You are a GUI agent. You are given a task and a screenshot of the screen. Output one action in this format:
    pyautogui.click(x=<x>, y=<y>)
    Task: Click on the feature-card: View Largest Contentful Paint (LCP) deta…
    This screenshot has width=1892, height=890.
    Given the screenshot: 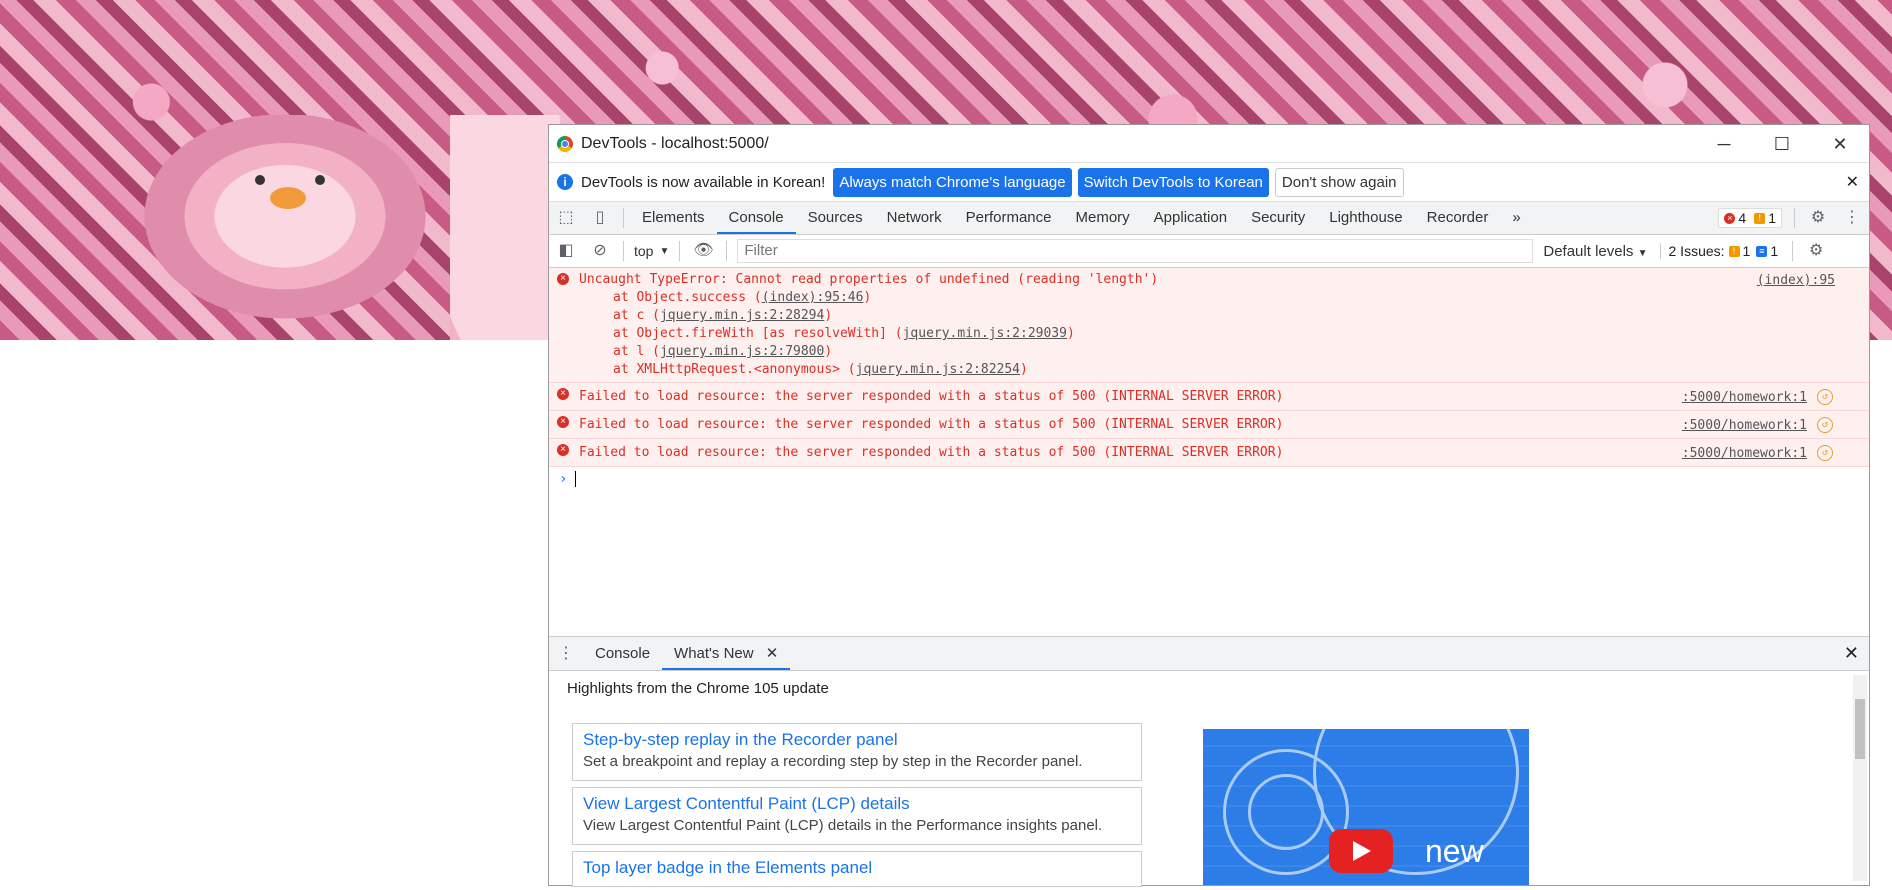 What is the action you would take?
    pyautogui.click(x=857, y=816)
    